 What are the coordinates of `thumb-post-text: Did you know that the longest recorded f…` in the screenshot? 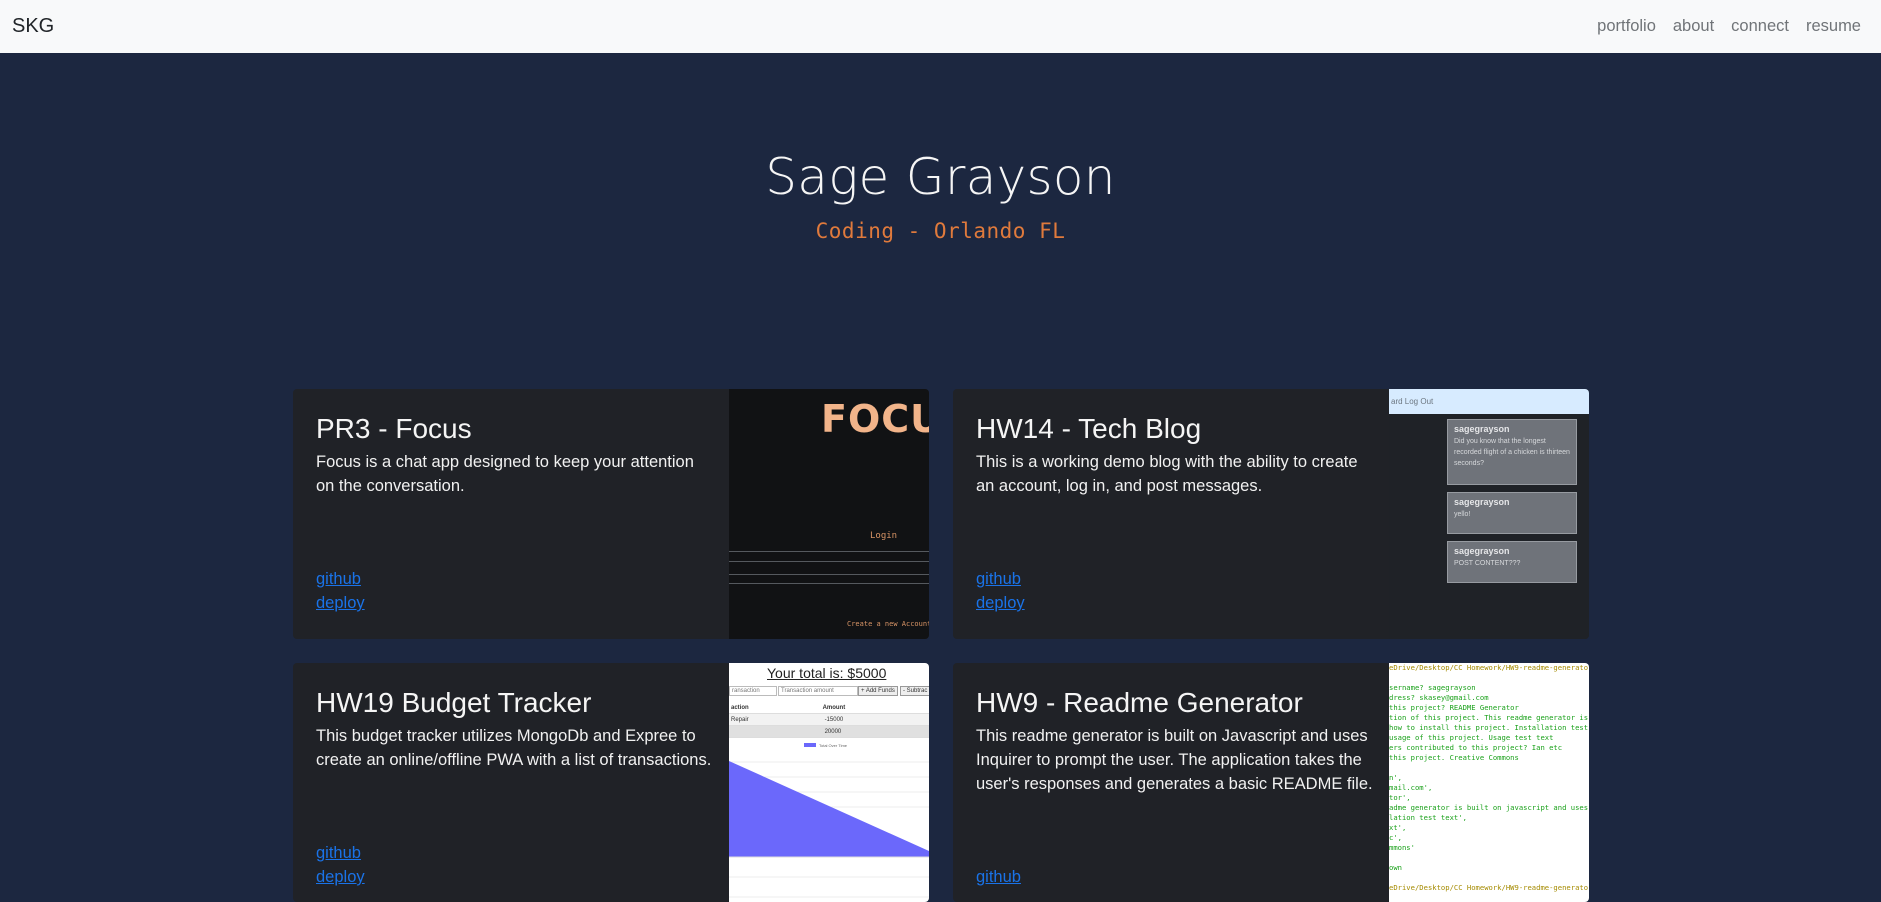 It's located at (1512, 452).